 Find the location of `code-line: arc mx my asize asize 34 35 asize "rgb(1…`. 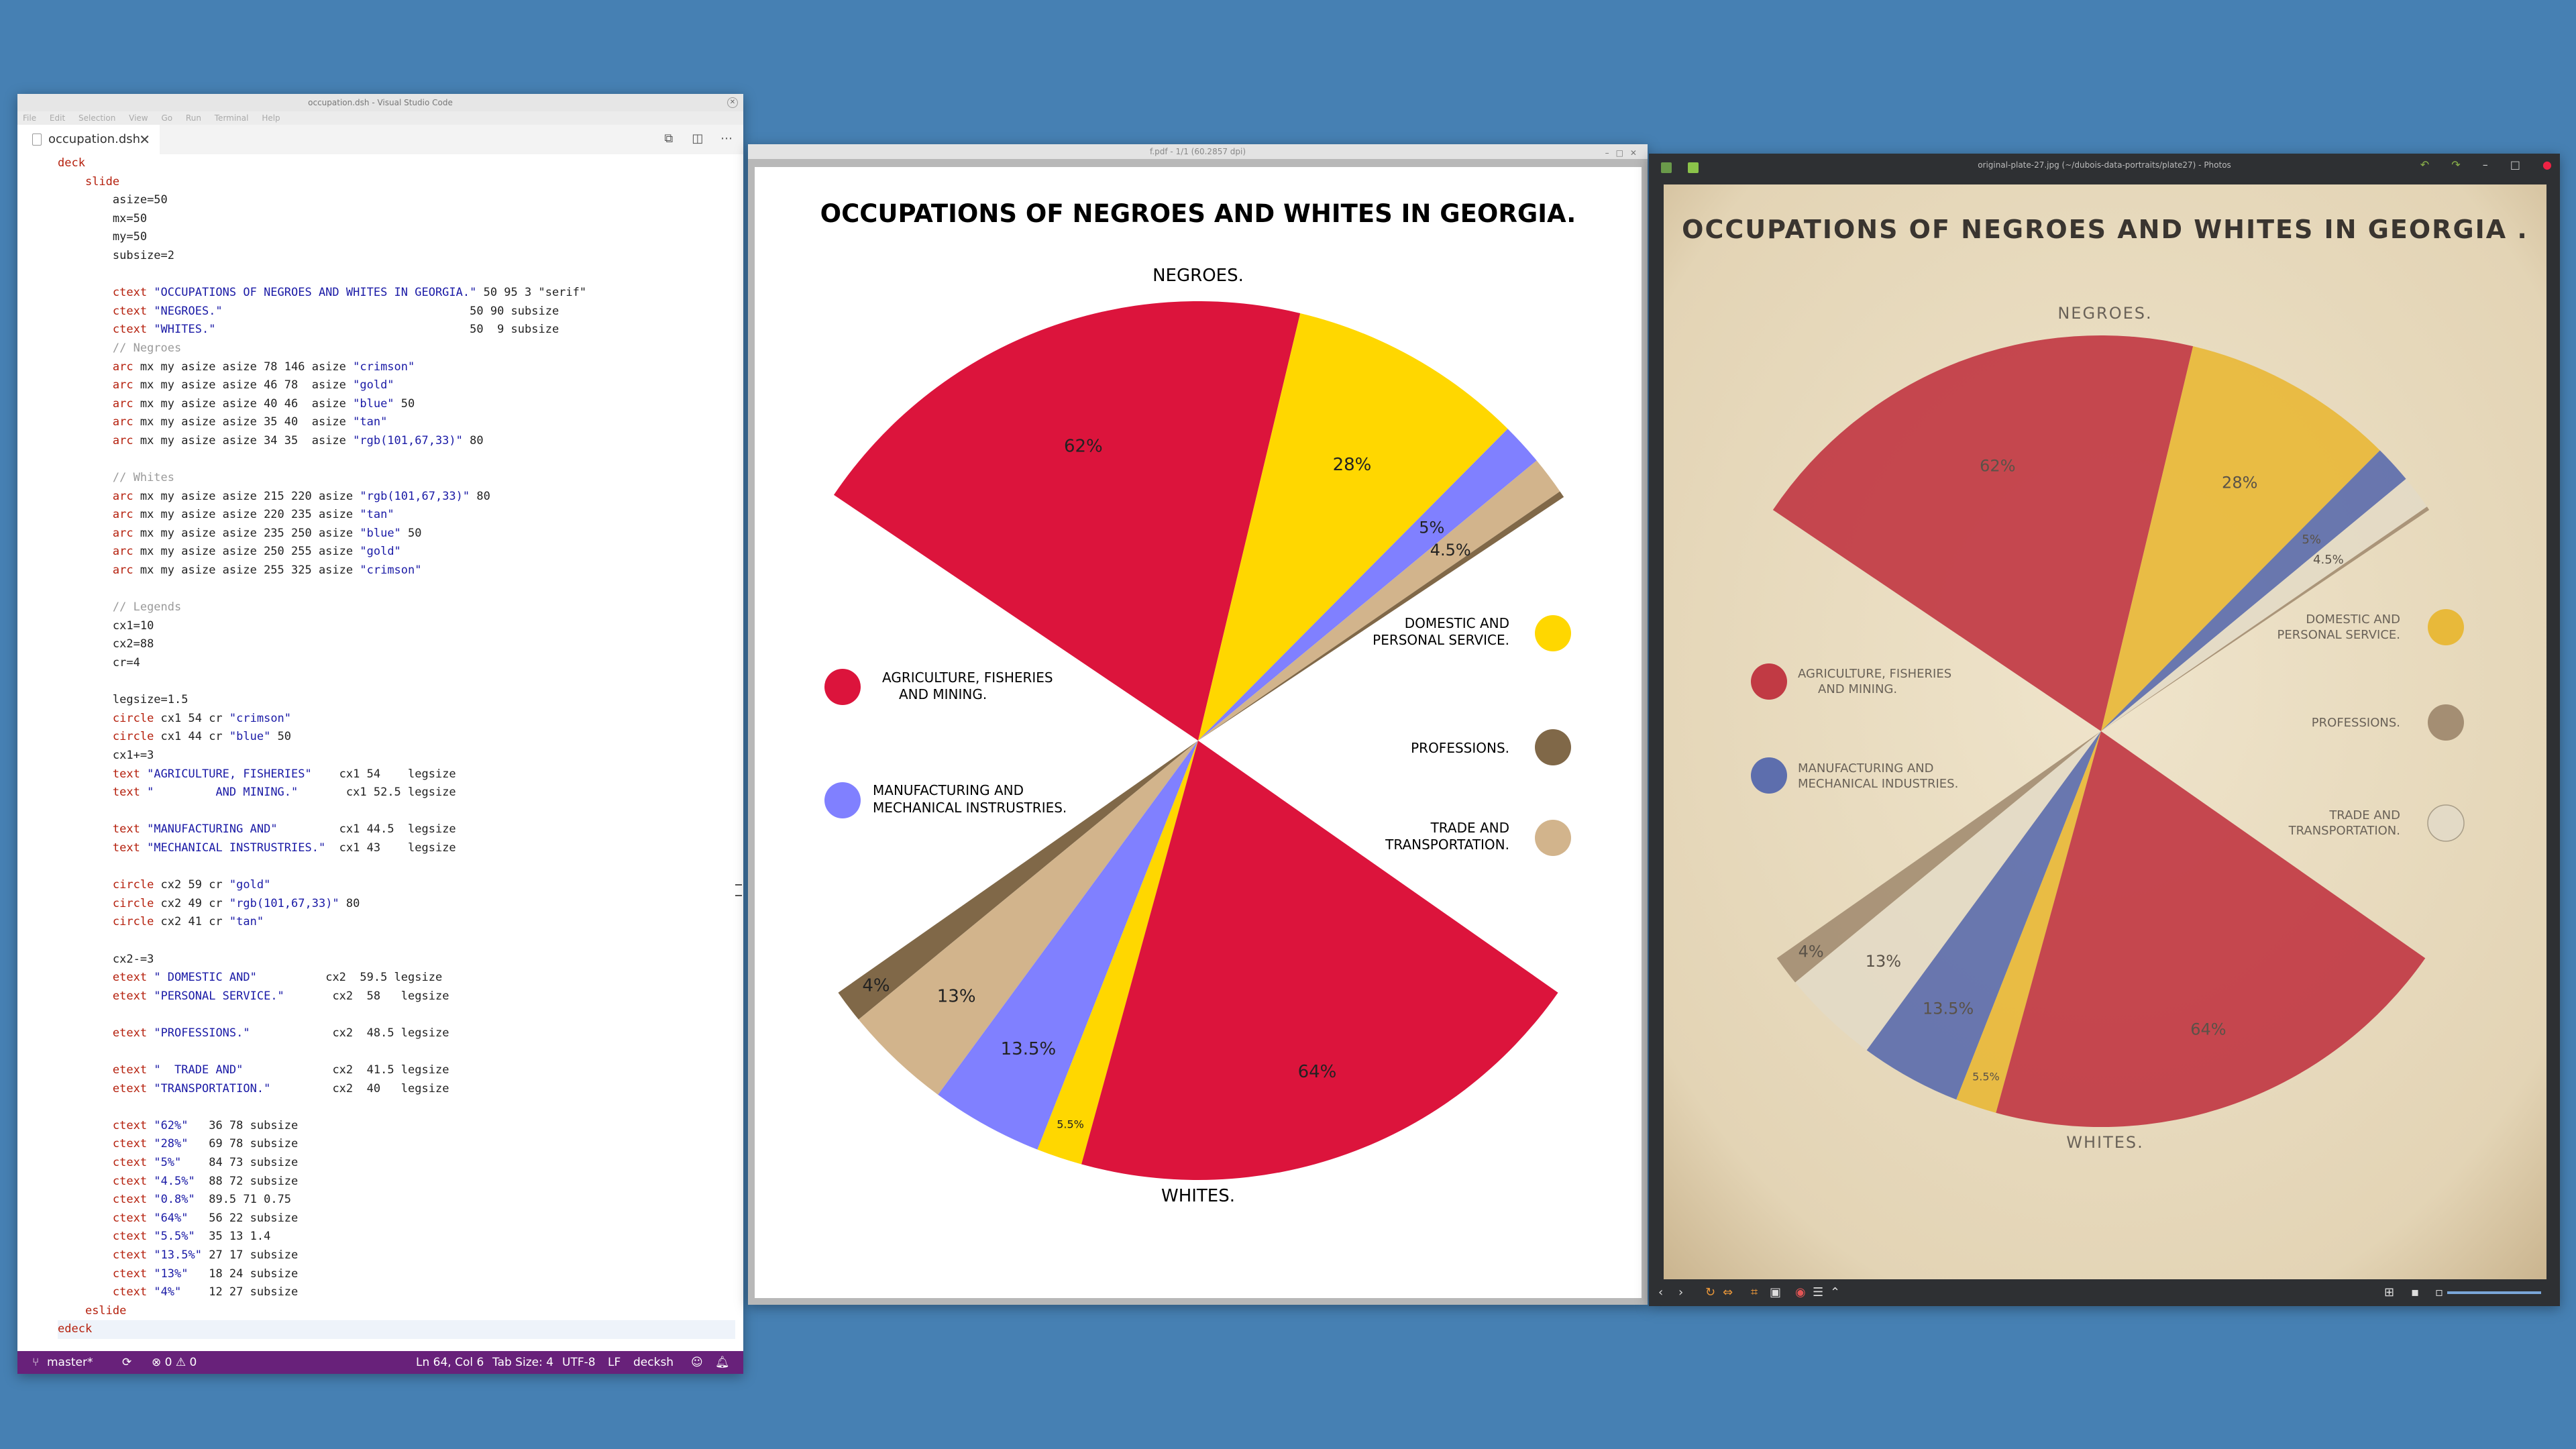

code-line: arc mx my asize asize 34 35 asize "rgb(1… is located at coordinates (271, 440).